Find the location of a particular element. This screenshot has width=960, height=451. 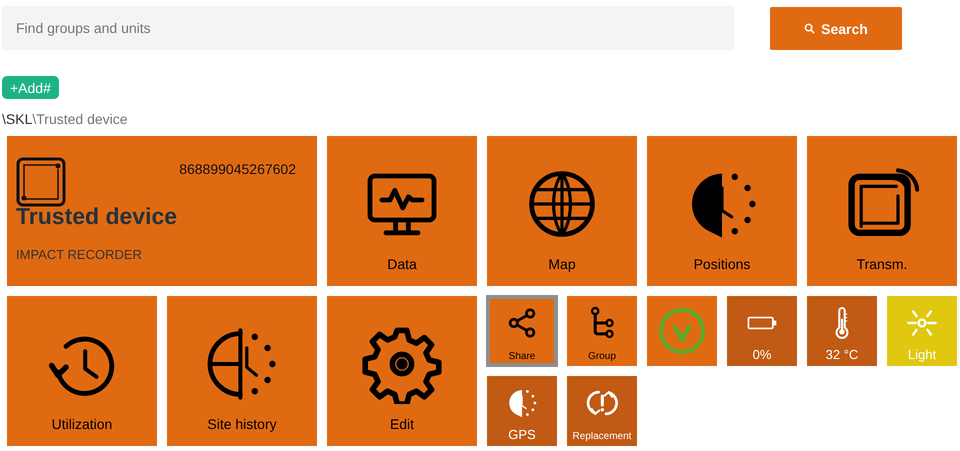

tile-button: 32 °C is located at coordinates (842, 331).